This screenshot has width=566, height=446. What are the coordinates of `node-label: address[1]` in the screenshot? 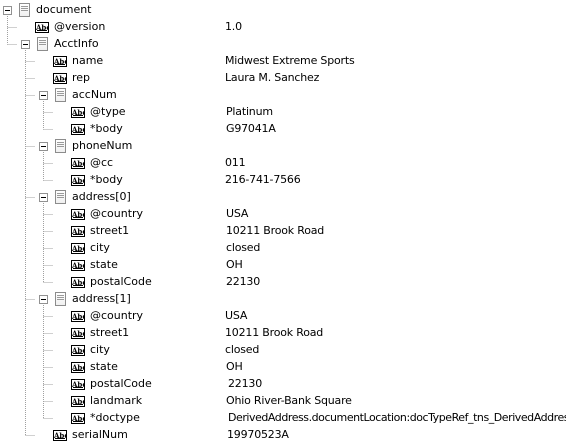 It's located at (101, 298).